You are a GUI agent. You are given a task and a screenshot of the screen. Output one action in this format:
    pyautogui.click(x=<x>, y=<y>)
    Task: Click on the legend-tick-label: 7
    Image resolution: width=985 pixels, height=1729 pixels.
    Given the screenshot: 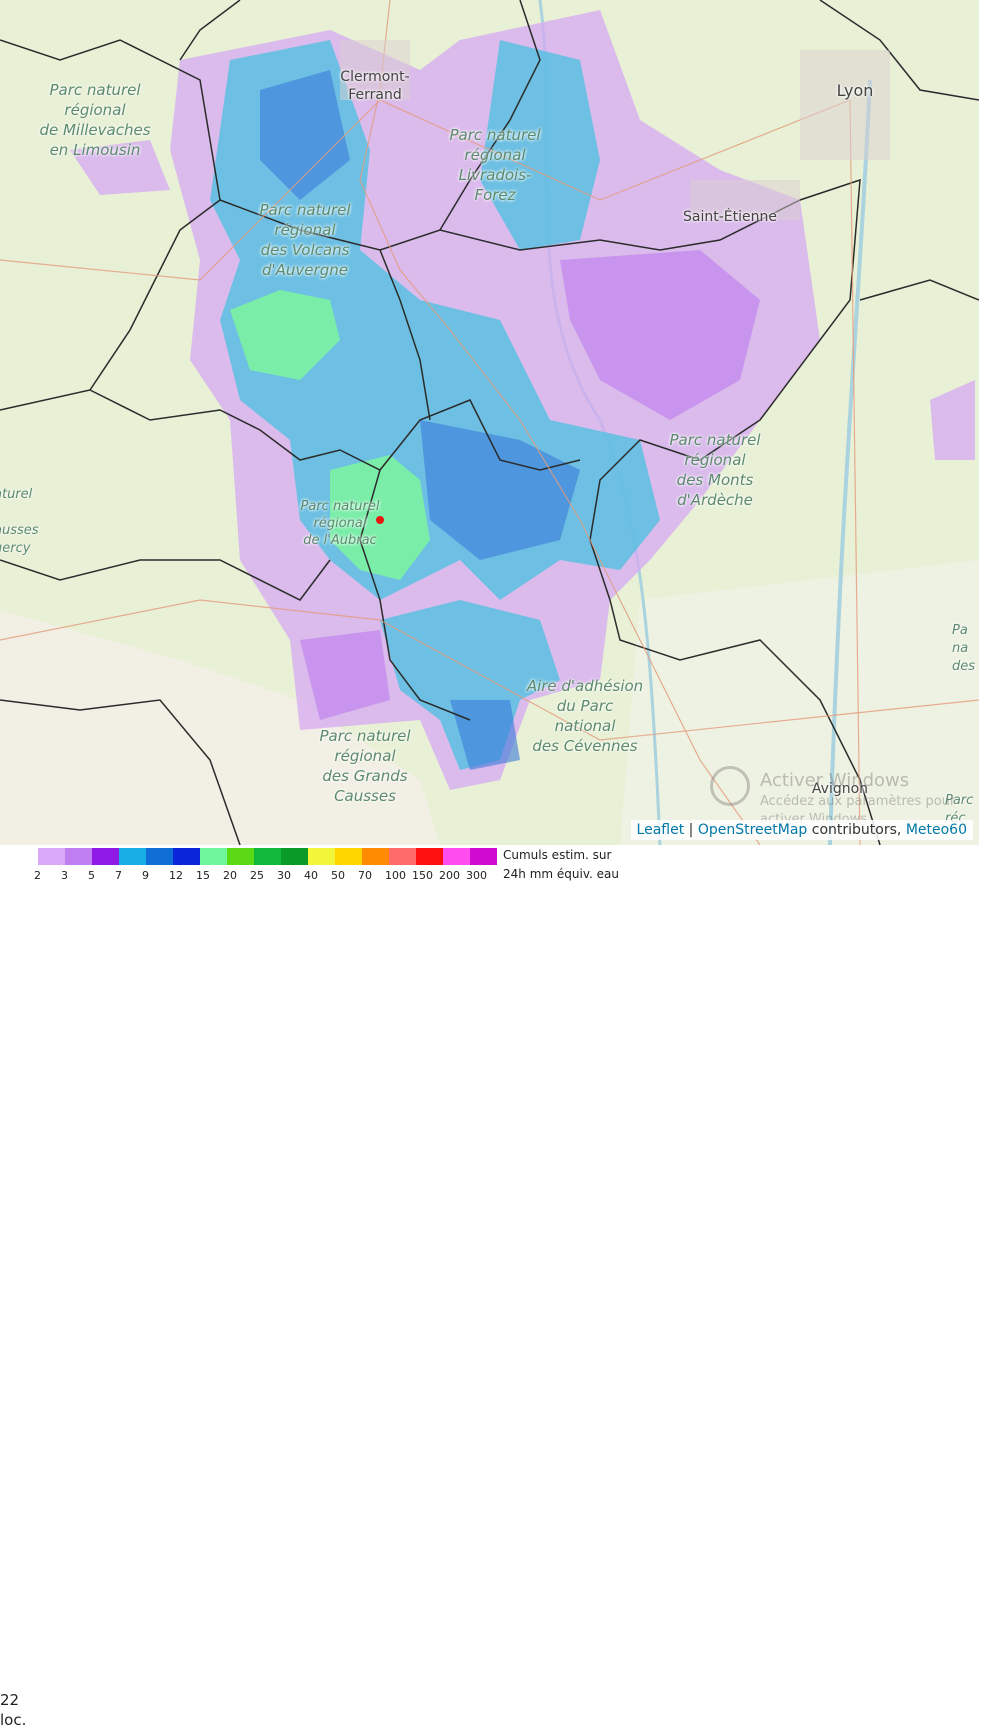 What is the action you would take?
    pyautogui.click(x=118, y=875)
    